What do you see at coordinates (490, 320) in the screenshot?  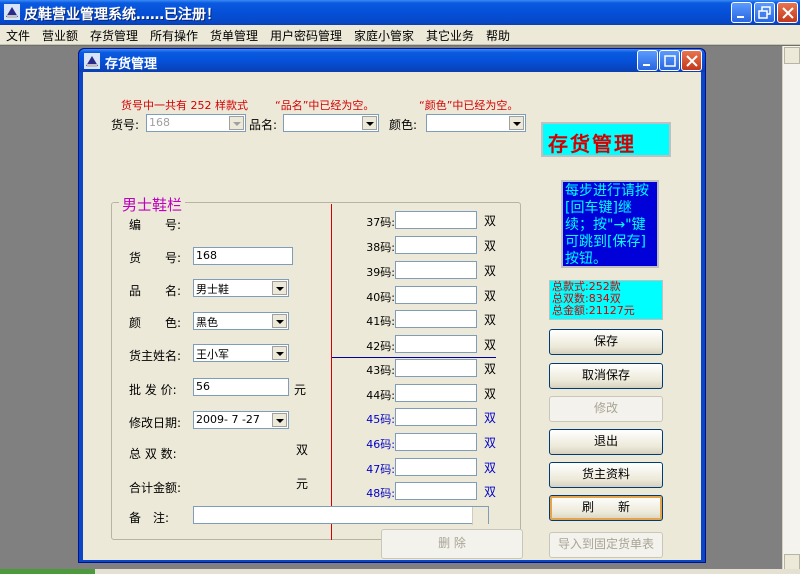 I see `size-41-unit: 双` at bounding box center [490, 320].